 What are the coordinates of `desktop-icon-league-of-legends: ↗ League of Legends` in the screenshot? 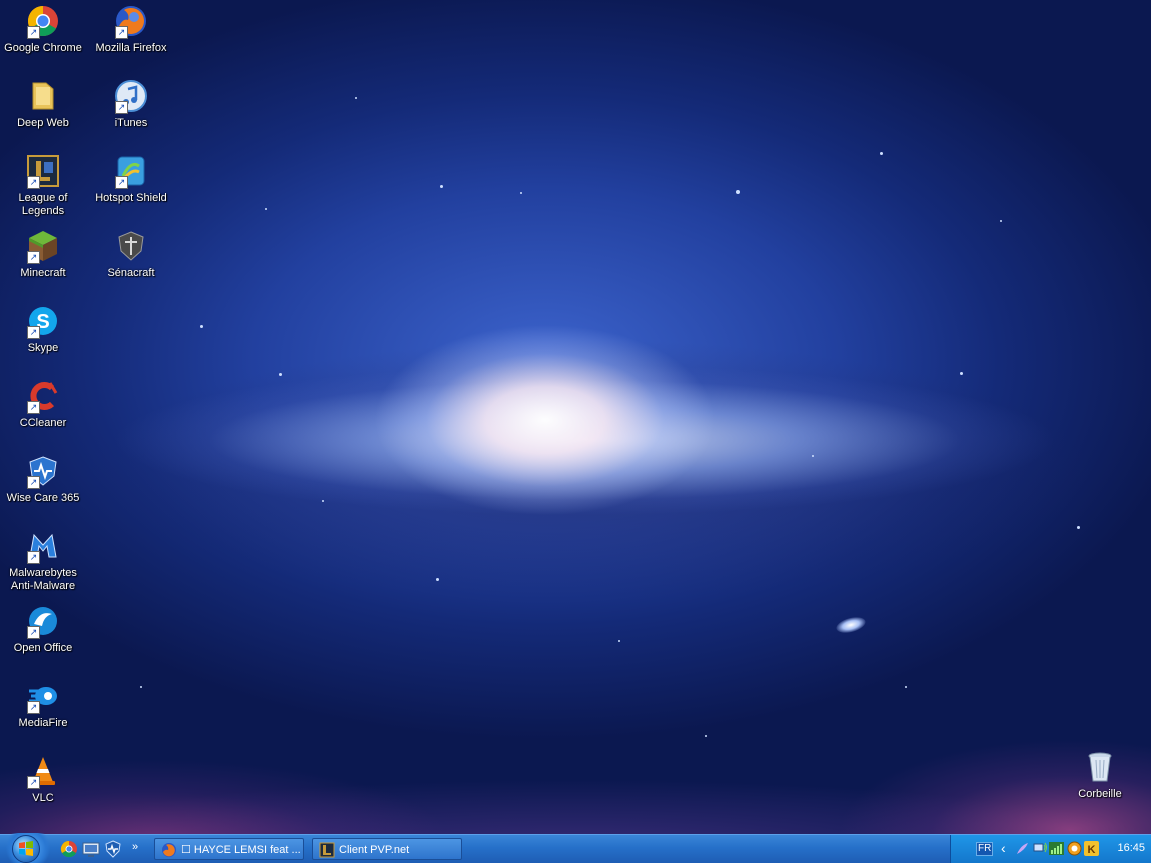 It's located at (43, 186).